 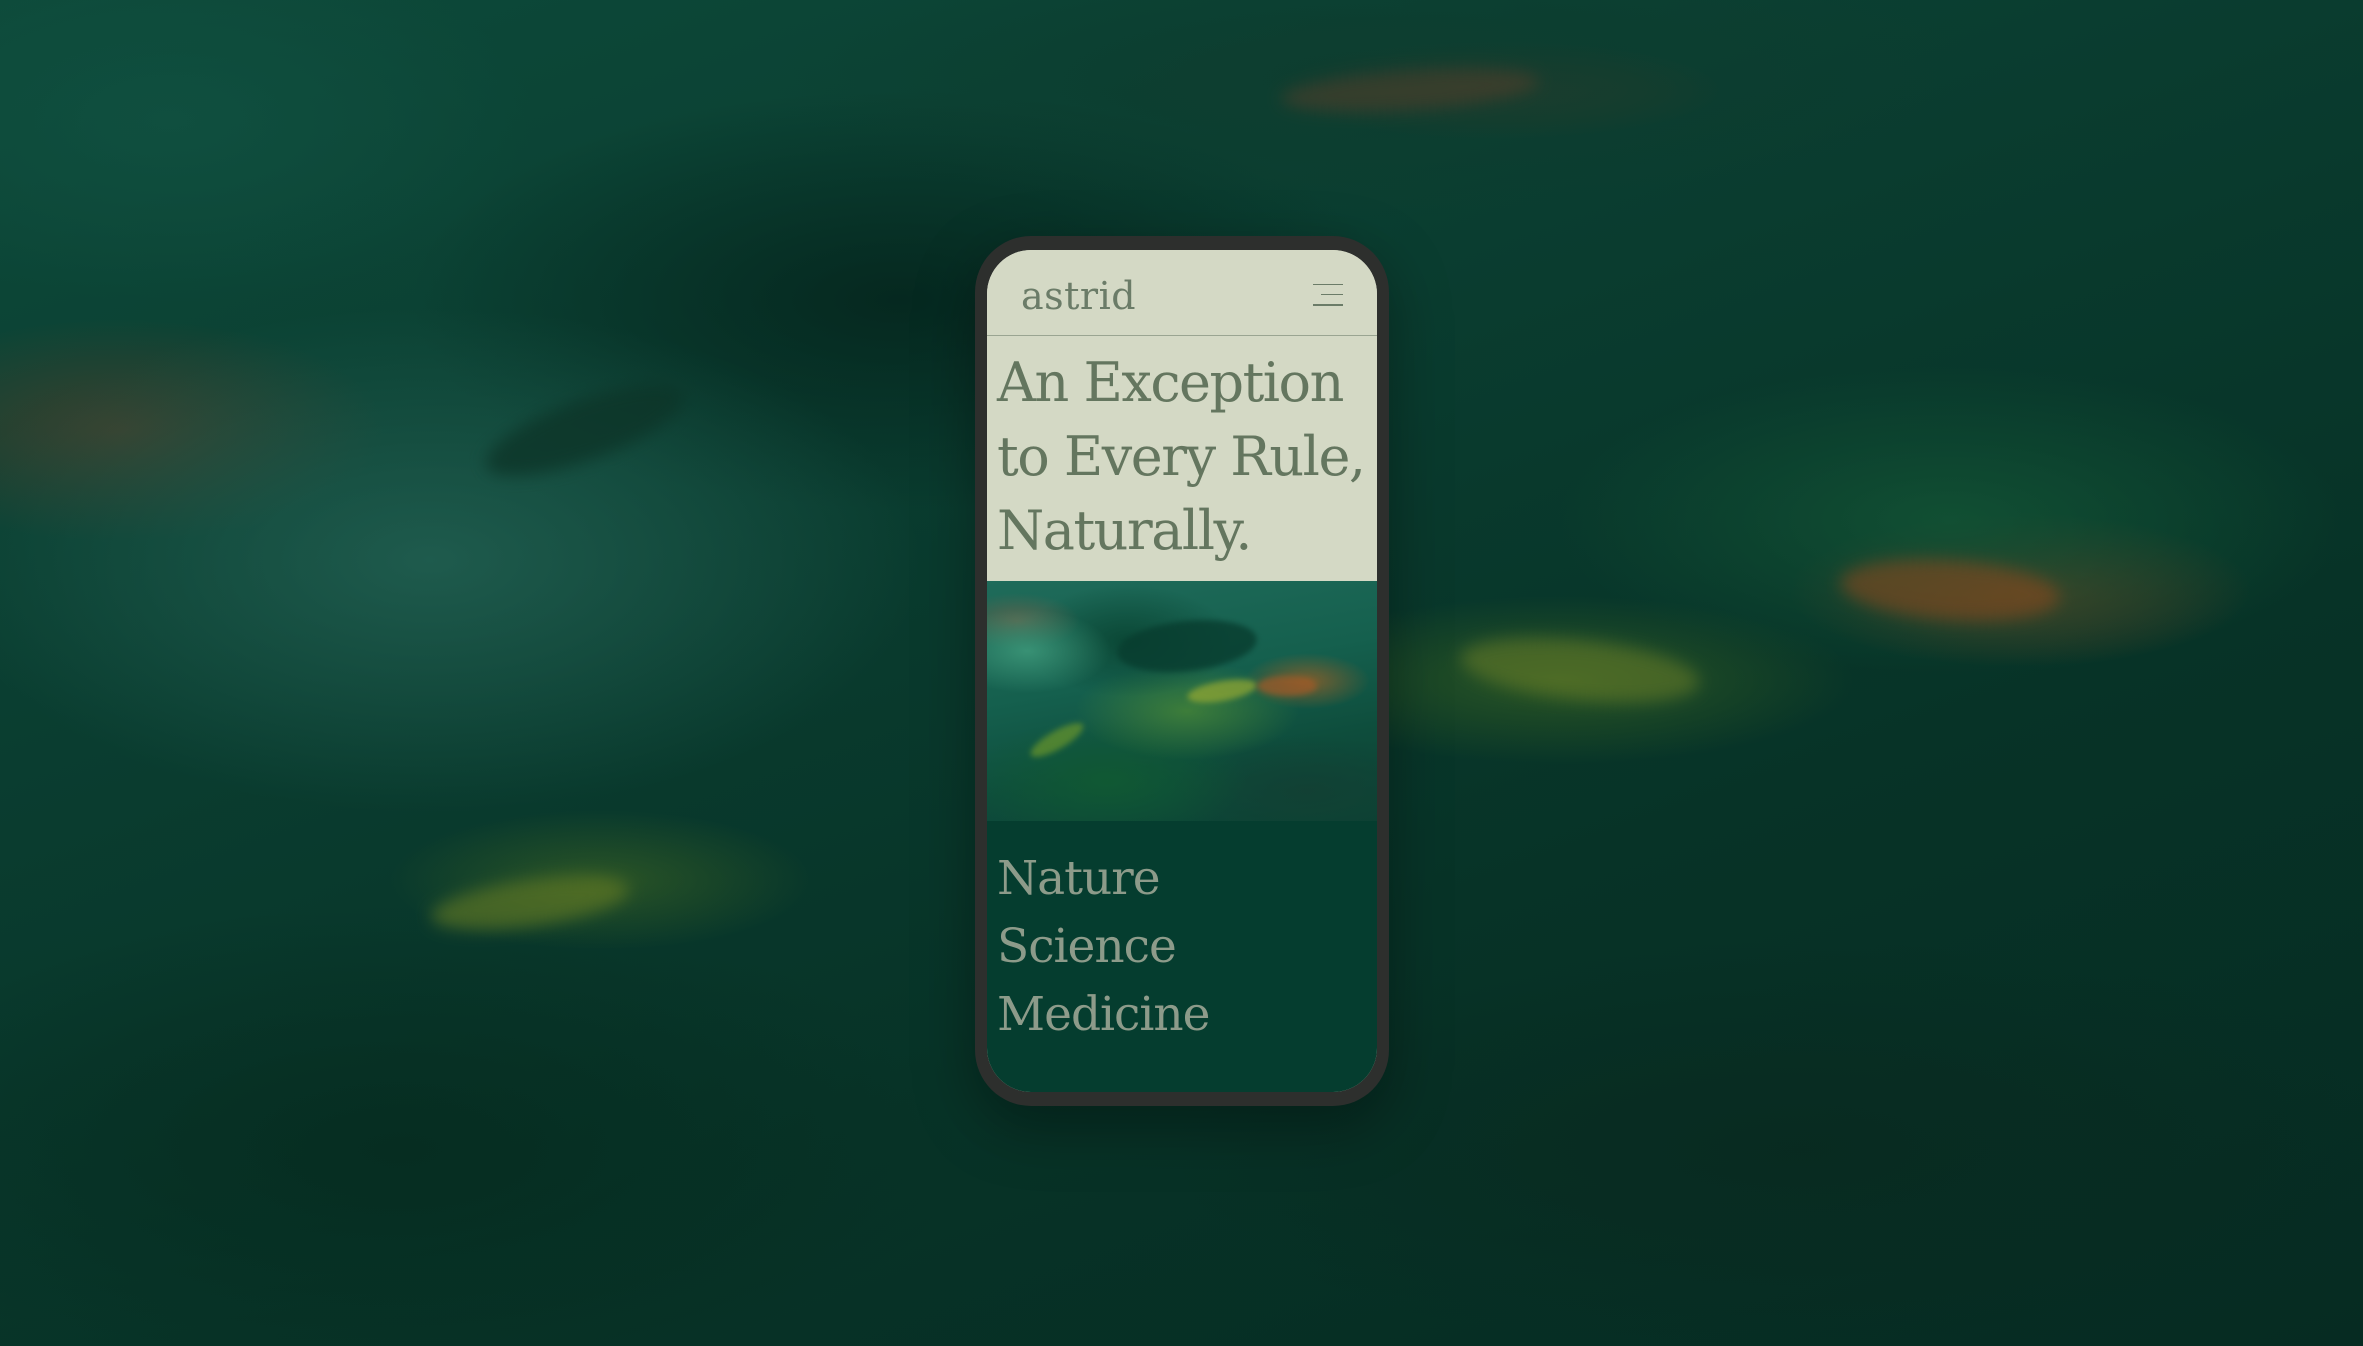 What do you see at coordinates (1182, 1015) in the screenshot?
I see `nav-item-medicine: Medicine` at bounding box center [1182, 1015].